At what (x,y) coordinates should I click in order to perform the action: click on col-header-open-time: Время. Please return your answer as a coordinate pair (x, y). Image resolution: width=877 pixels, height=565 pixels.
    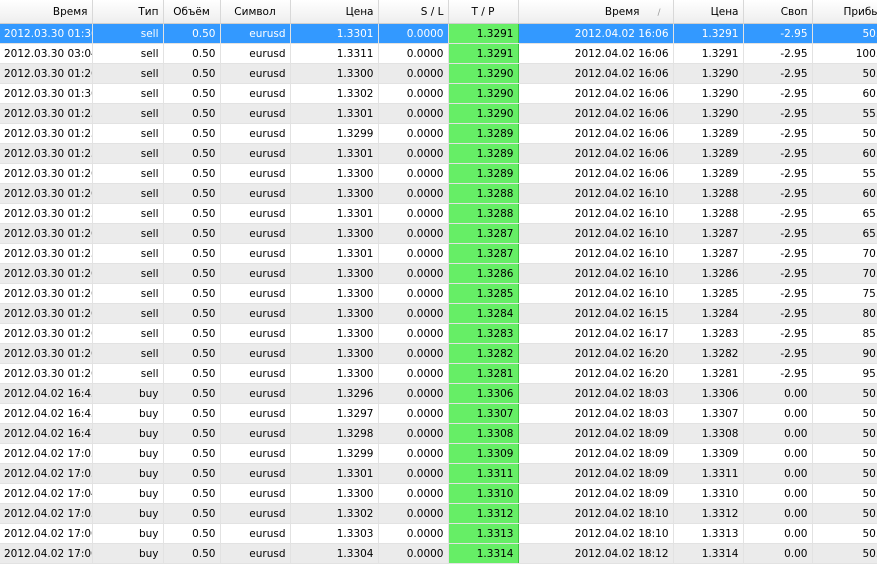
    Looking at the image, I should click on (46, 12).